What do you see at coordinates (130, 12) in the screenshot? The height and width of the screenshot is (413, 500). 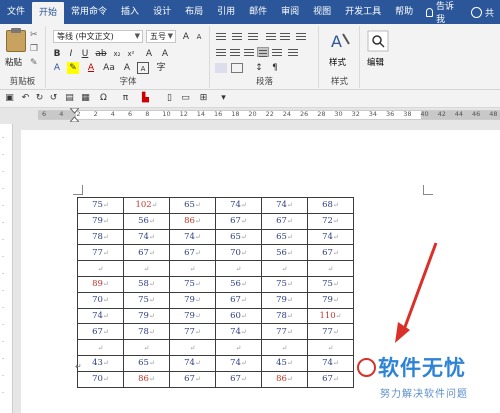 I see `tab-3: 插入` at bounding box center [130, 12].